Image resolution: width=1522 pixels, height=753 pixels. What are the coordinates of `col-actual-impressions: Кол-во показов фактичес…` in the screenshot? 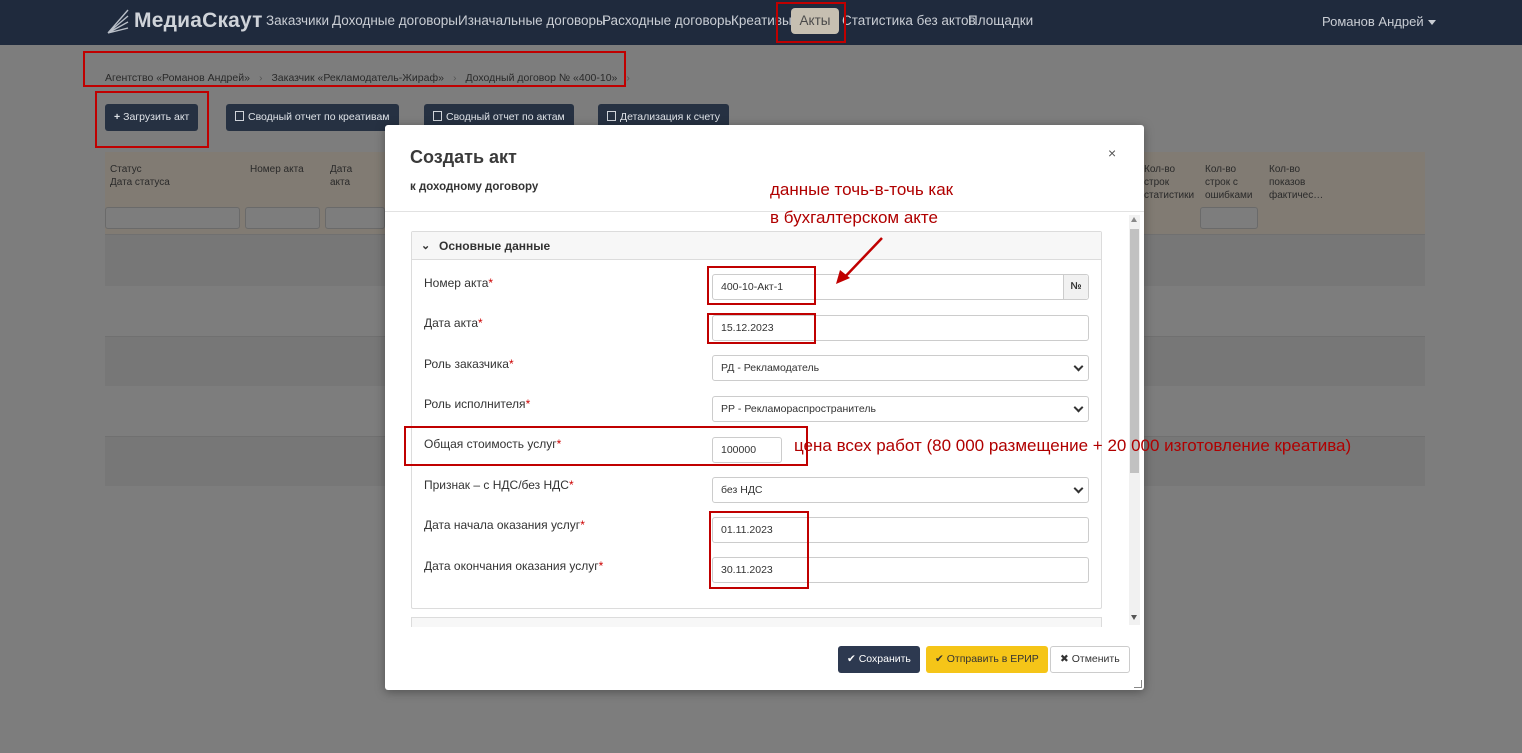 It's located at (1296, 182).